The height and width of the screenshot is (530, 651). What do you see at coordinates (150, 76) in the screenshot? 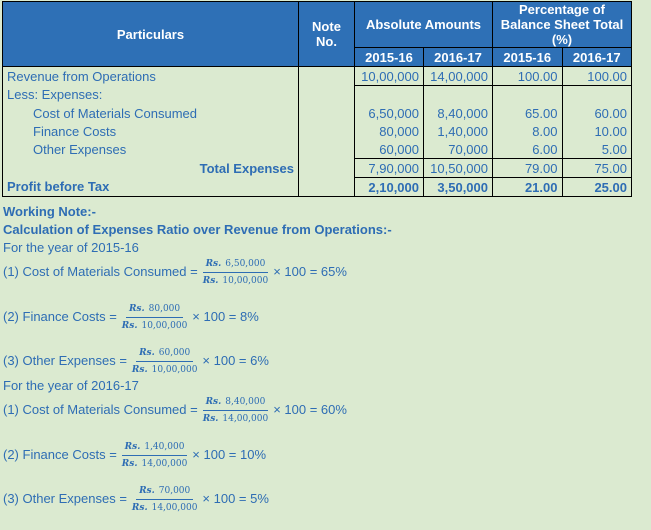
I see `row-label: Revenue from Operations` at bounding box center [150, 76].